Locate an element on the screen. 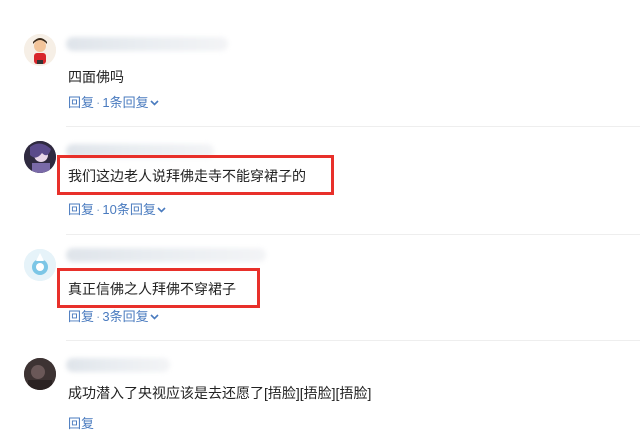  view-replies-button: 10条回复 is located at coordinates (134, 209).